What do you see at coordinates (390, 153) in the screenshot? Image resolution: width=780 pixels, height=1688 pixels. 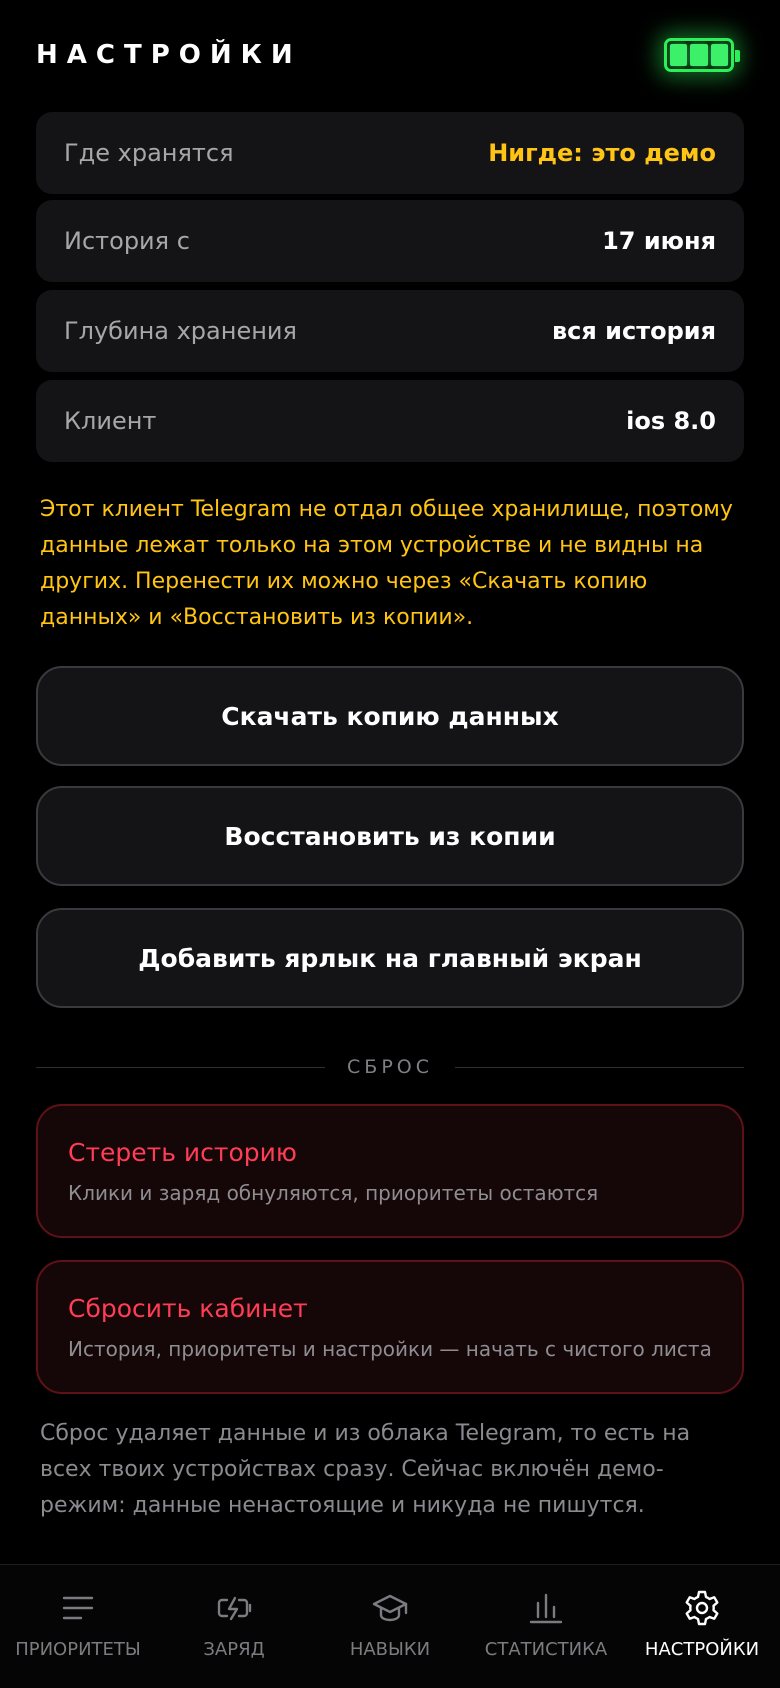 I see `info-row-storage: Где хранятся Нигде: это демо` at bounding box center [390, 153].